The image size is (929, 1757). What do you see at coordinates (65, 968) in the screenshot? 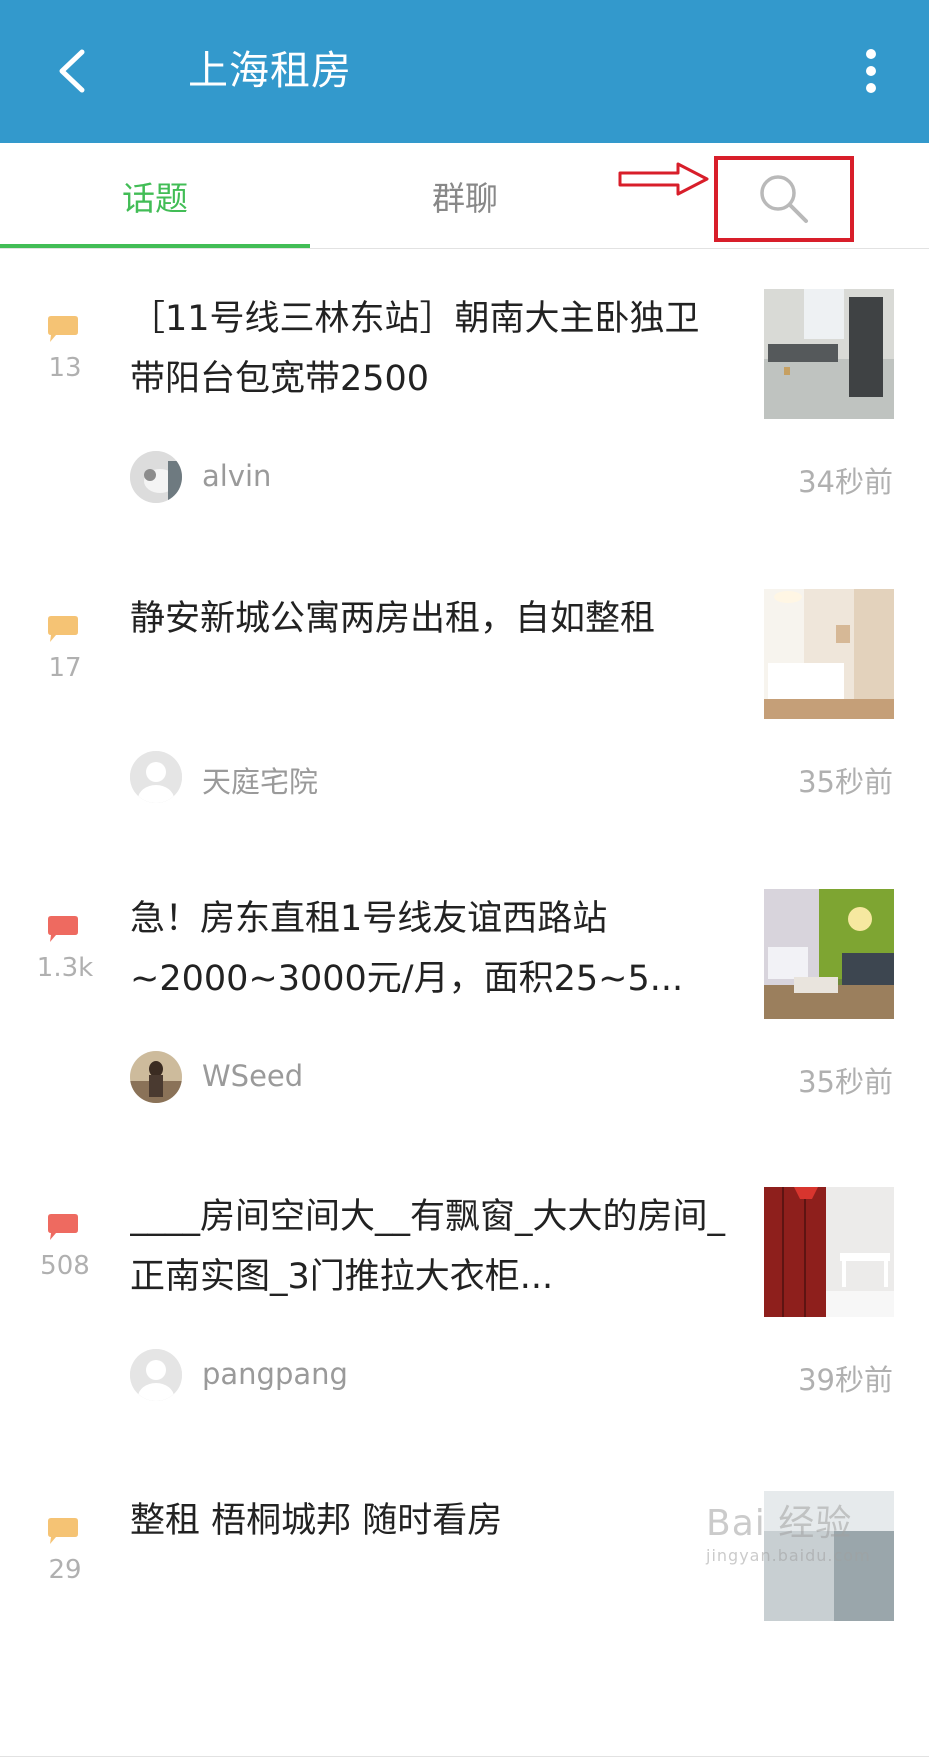
I see `reply-count: 1.3k` at bounding box center [65, 968].